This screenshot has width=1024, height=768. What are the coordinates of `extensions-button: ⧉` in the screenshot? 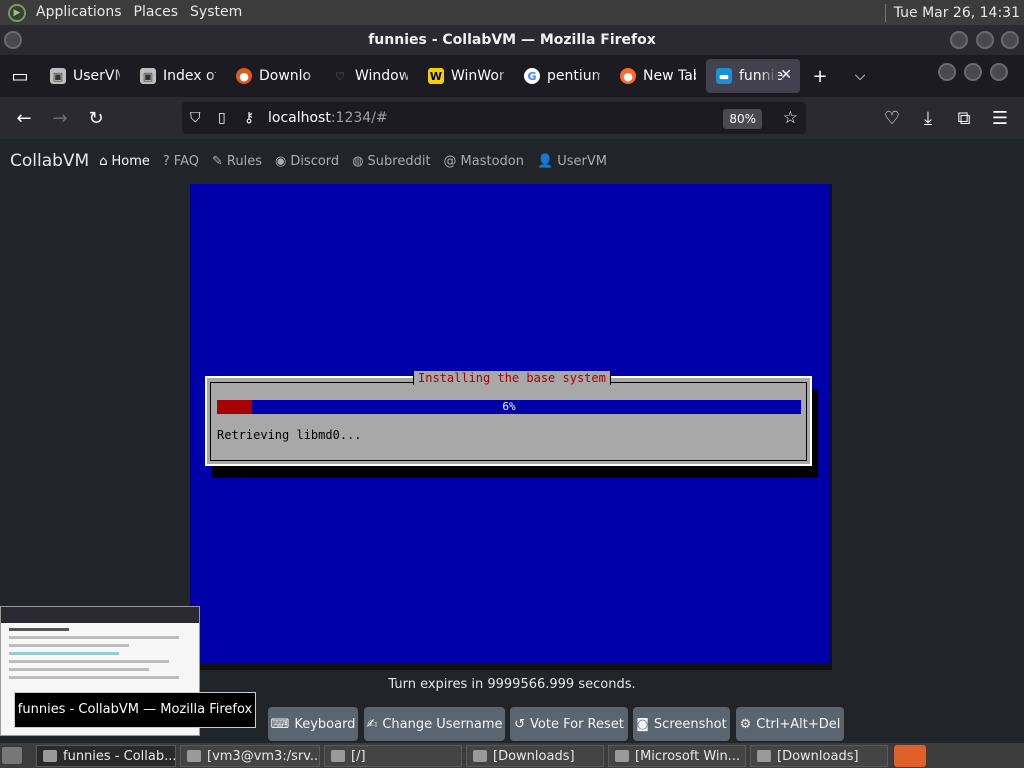 It's located at (964, 118).